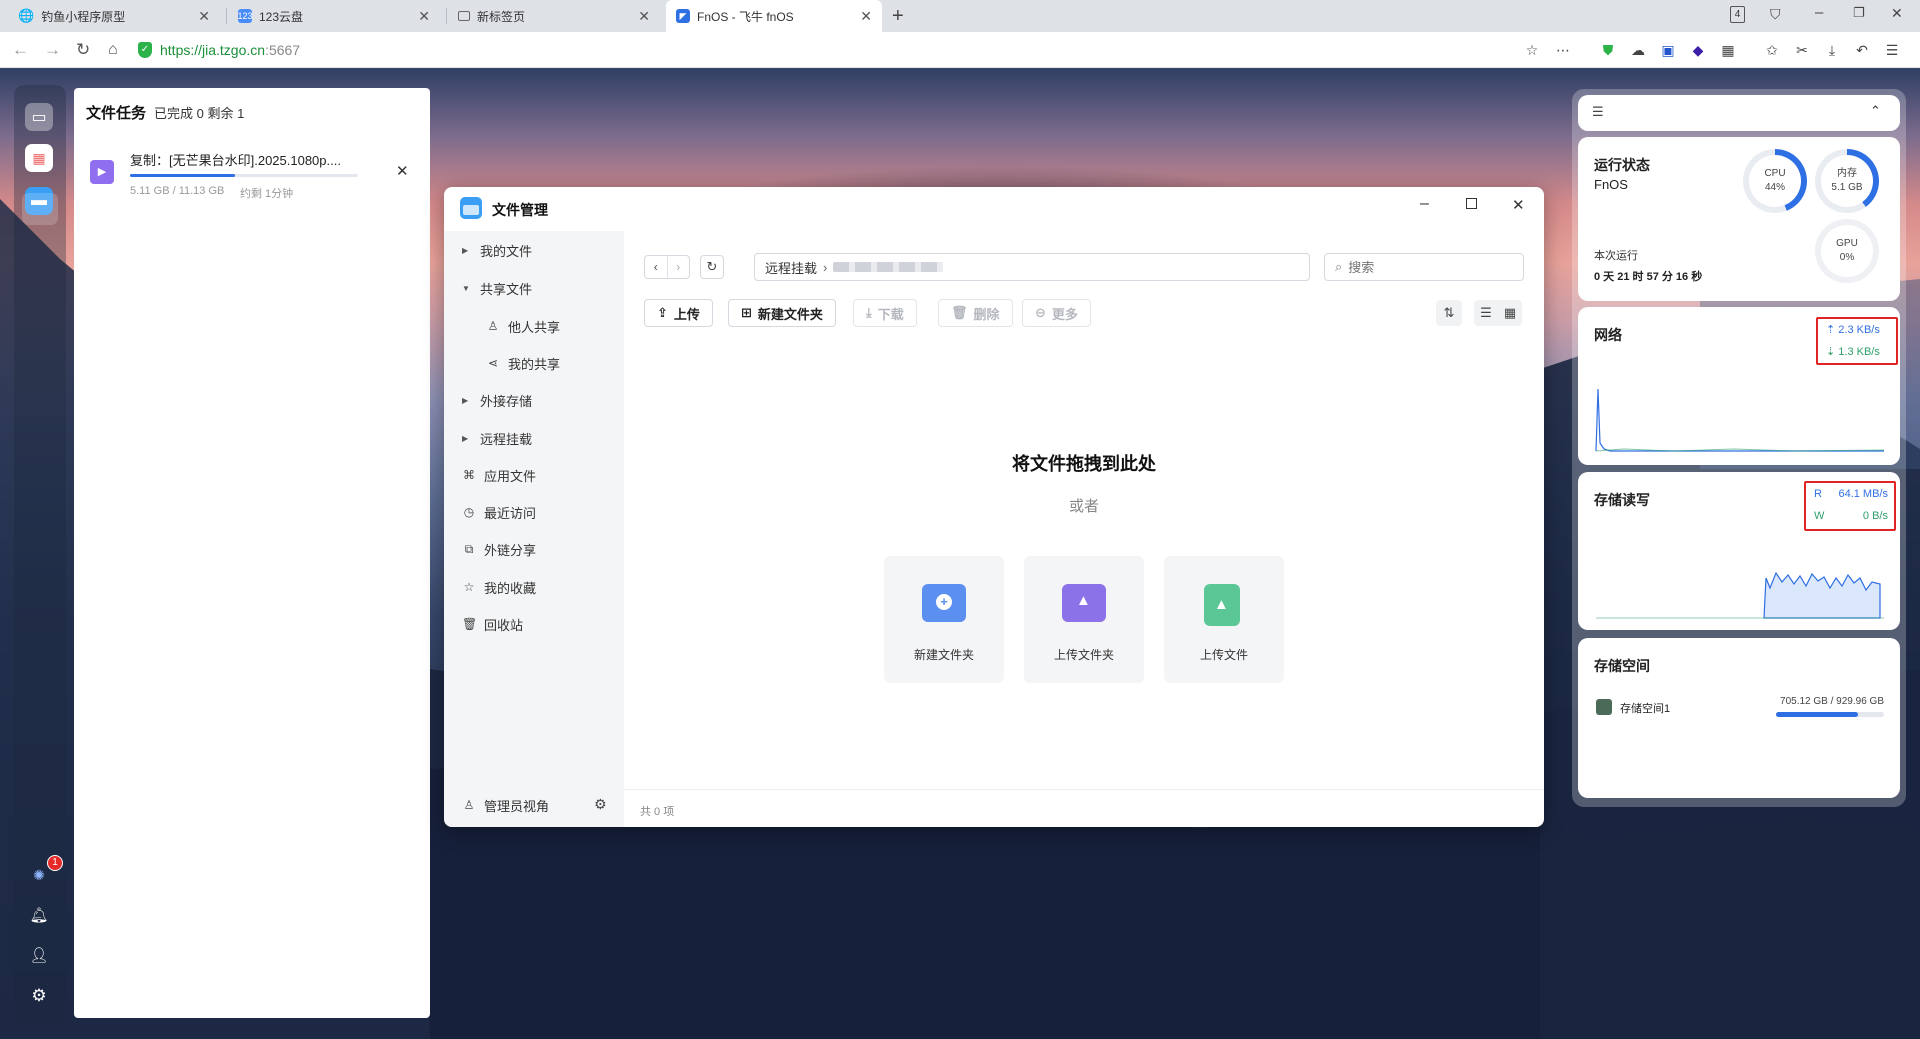  Describe the element at coordinates (244, 175) in the screenshot. I see `task-progress-track` at that location.